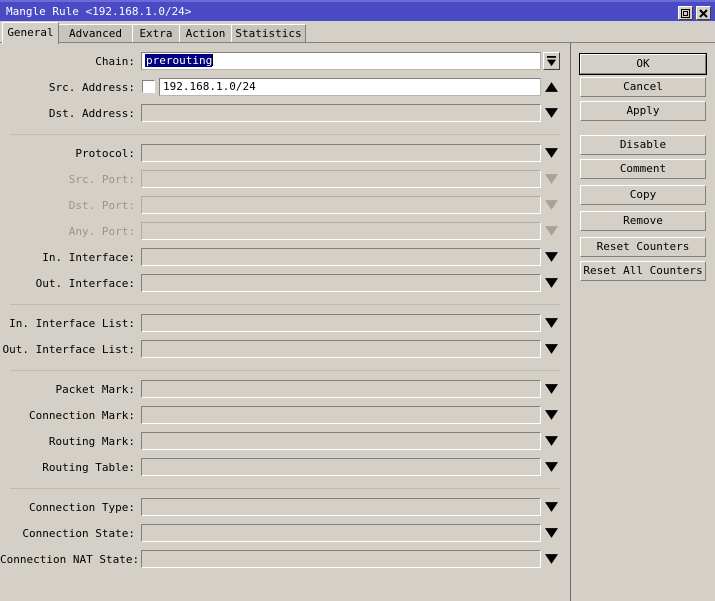 This screenshot has width=715, height=601. I want to click on form-row-connection-mark: Connection Mark:, so click(285, 415).